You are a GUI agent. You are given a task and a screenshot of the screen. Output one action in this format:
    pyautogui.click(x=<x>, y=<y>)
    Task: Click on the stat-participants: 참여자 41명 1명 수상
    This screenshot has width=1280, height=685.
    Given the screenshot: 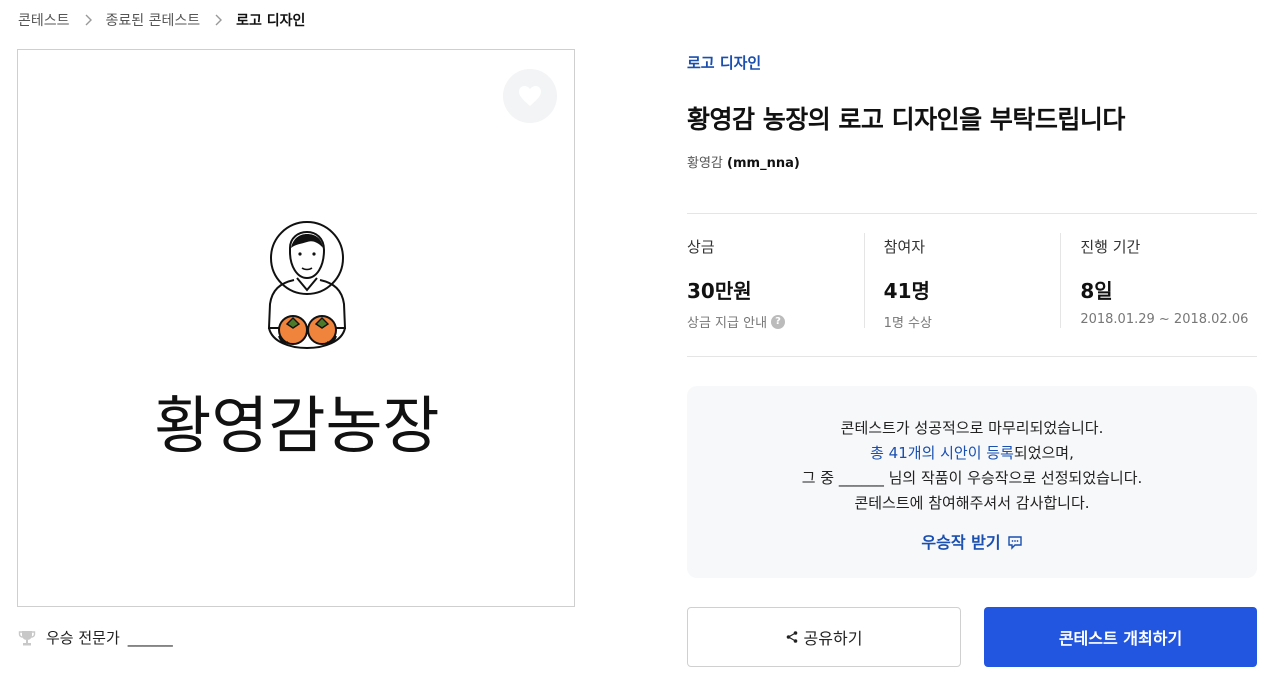 What is the action you would take?
    pyautogui.click(x=962, y=285)
    